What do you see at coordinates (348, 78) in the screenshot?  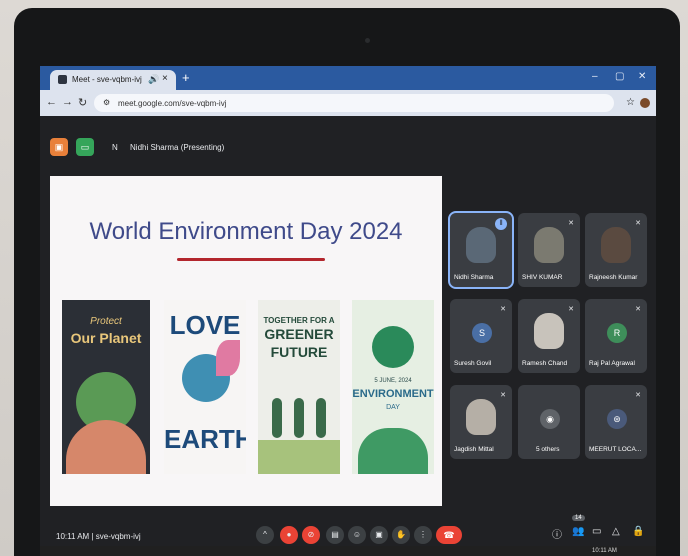 I see `browser-tabbar: Meet - sve-vqbm-ivj 🔊 × + – ▢ ✕` at bounding box center [348, 78].